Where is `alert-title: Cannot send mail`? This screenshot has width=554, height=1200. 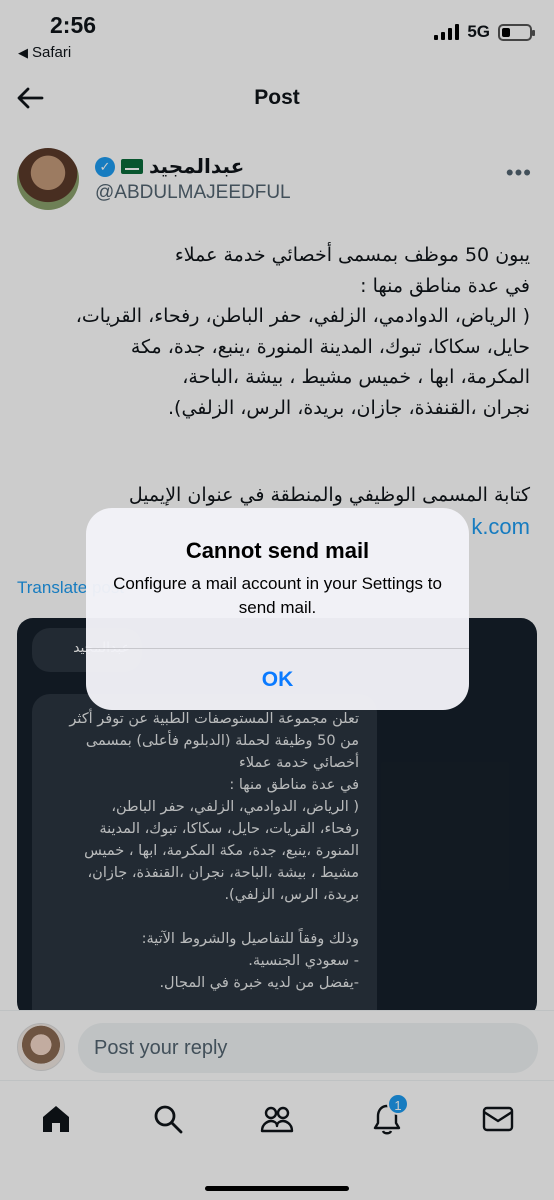 alert-title: Cannot send mail is located at coordinates (277, 550).